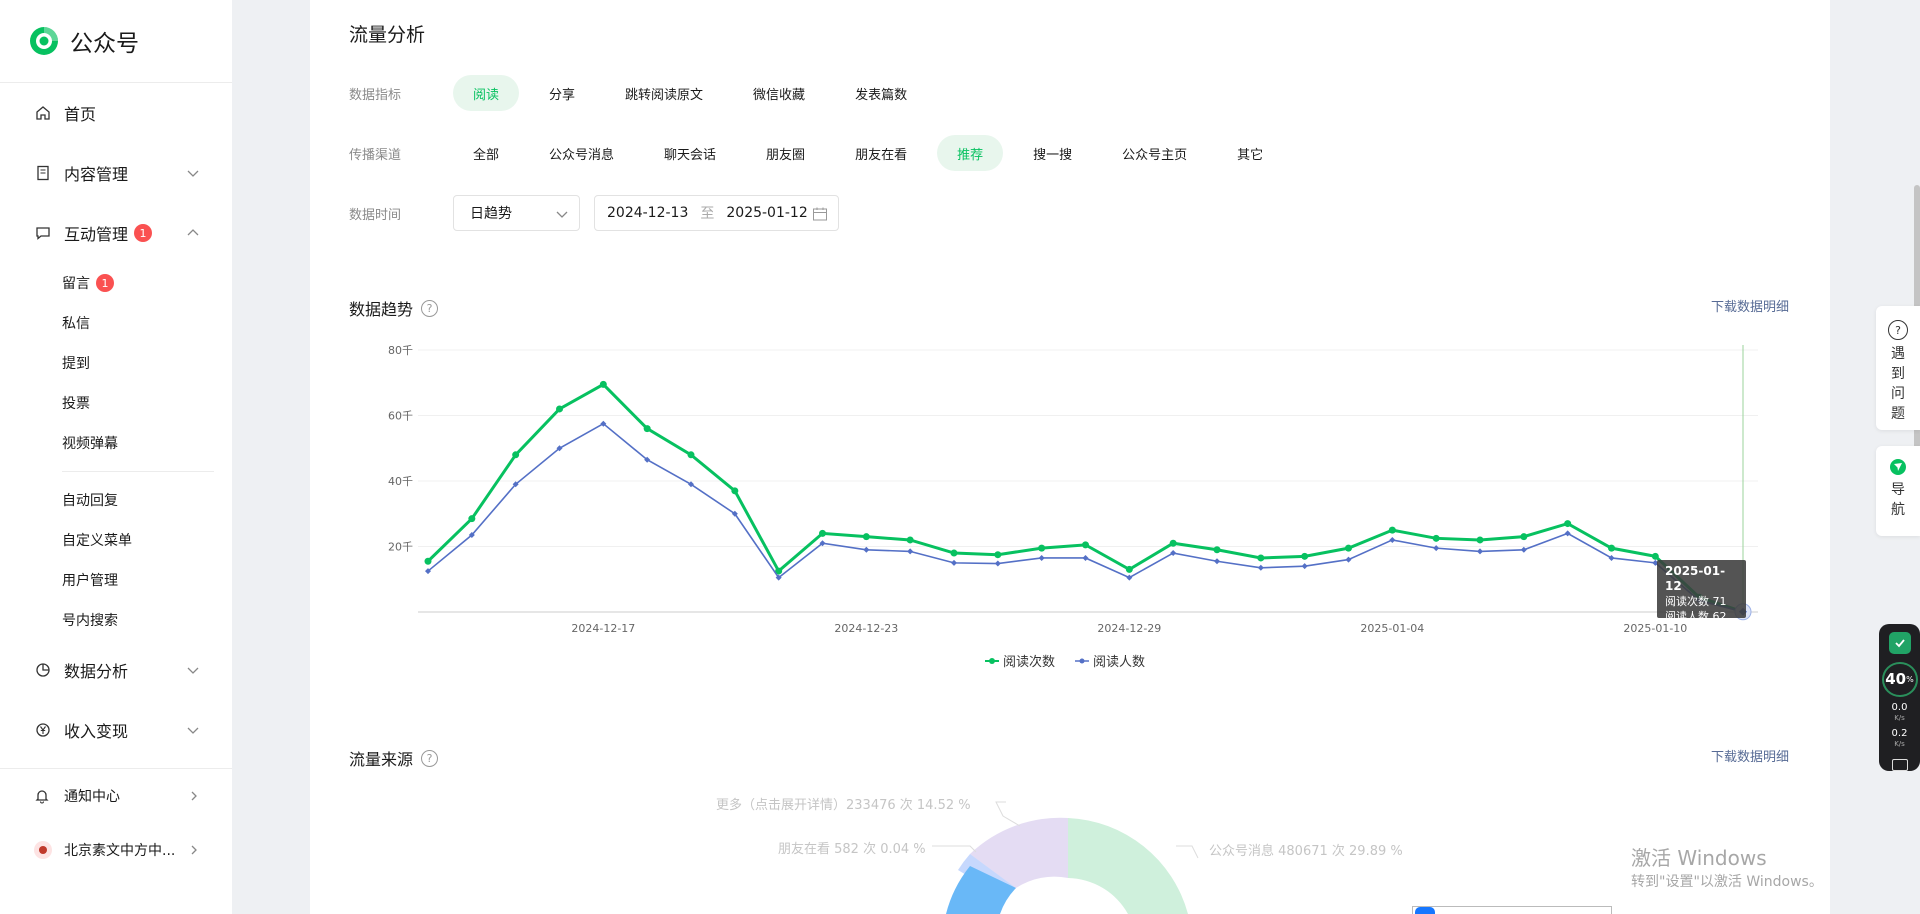 Image resolution: width=1920 pixels, height=914 pixels. I want to click on usage-percent-value: 40, so click(1896, 679).